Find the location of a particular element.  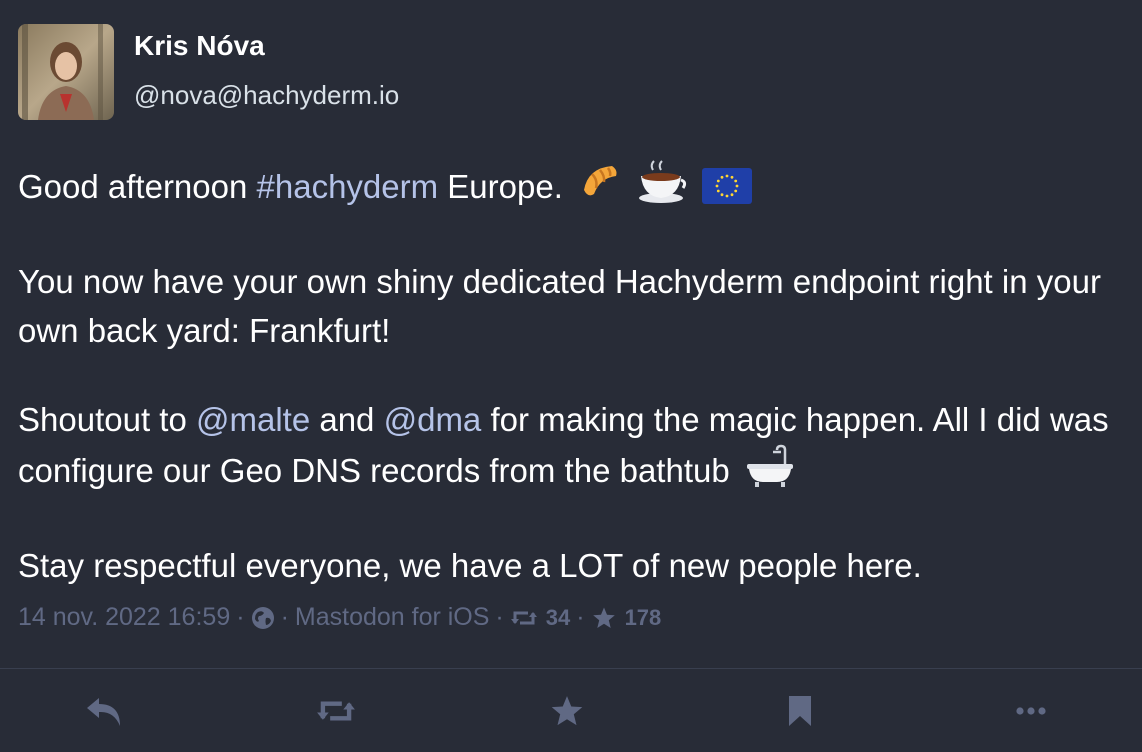

bookmark-button is located at coordinates (800, 713).